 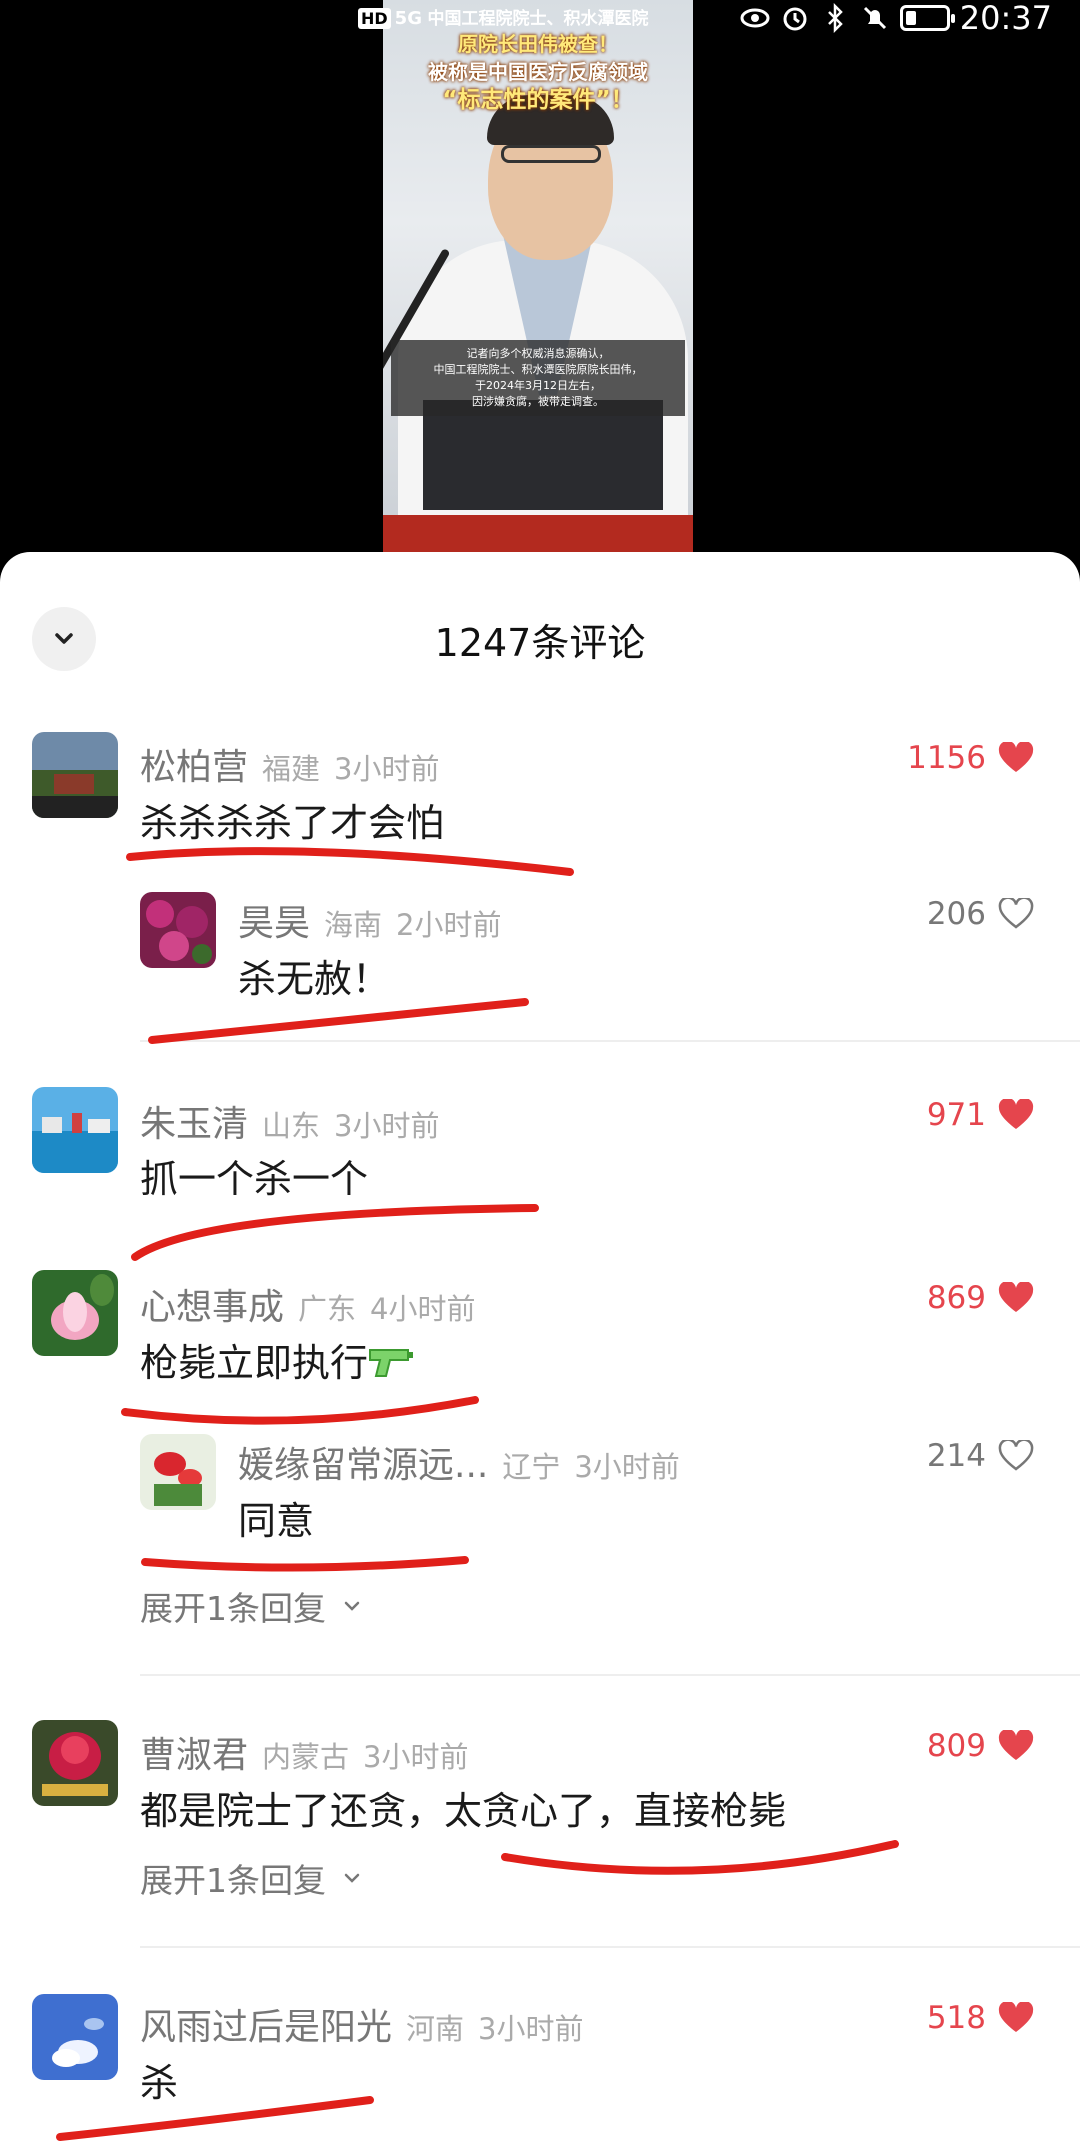 I want to click on like-count: 1156, so click(x=946, y=758).